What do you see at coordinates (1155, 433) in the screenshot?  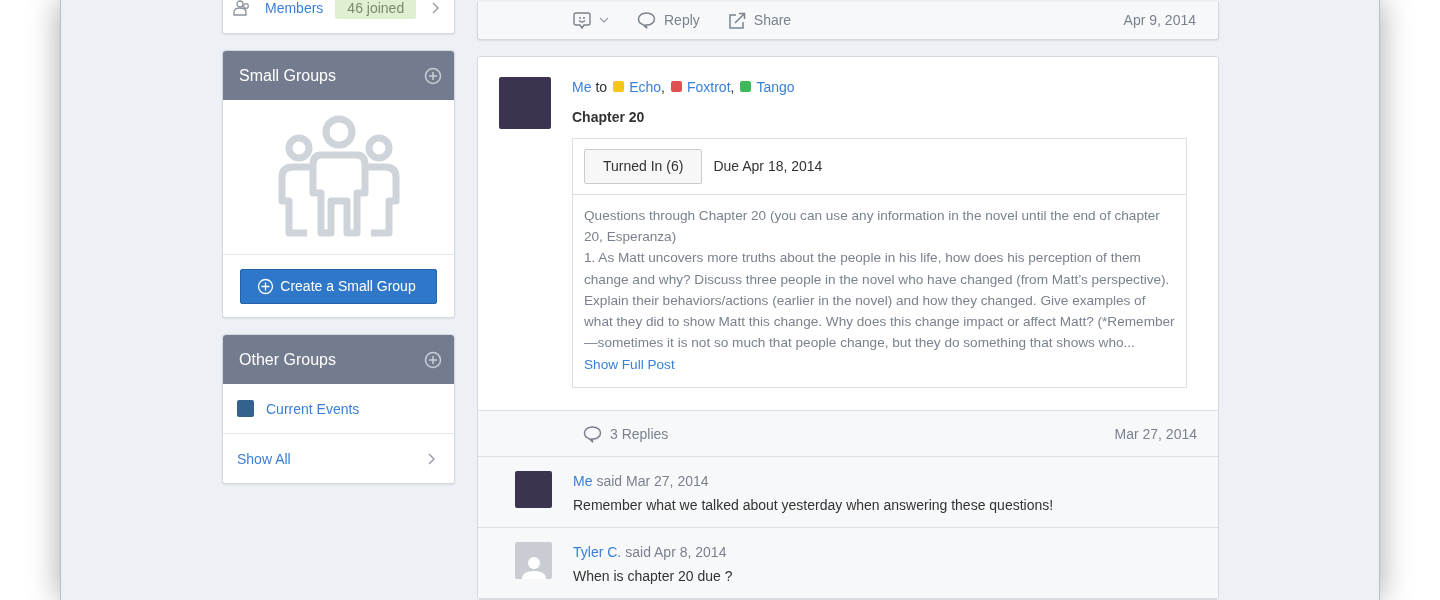 I see `post-date: Mar 27, 2014` at bounding box center [1155, 433].